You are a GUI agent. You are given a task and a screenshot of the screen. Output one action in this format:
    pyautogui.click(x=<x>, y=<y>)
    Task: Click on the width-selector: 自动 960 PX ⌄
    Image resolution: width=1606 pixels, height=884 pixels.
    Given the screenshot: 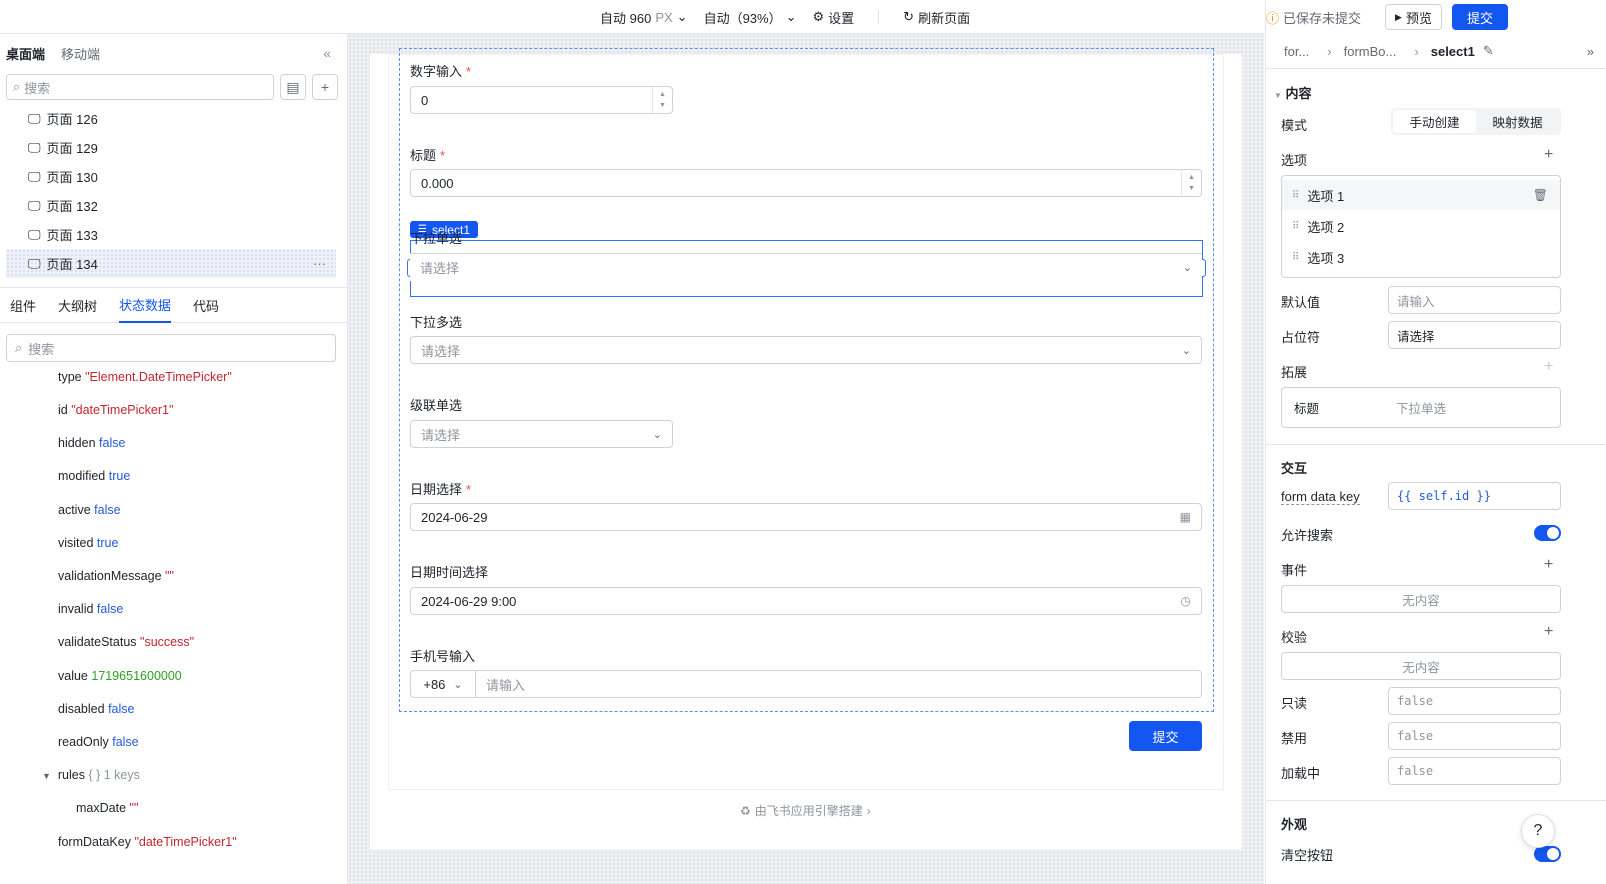 What is the action you would take?
    pyautogui.click(x=644, y=17)
    